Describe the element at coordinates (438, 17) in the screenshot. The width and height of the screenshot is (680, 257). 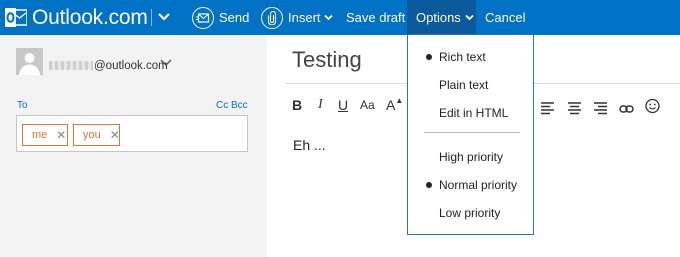
I see `options-label: Options` at that location.